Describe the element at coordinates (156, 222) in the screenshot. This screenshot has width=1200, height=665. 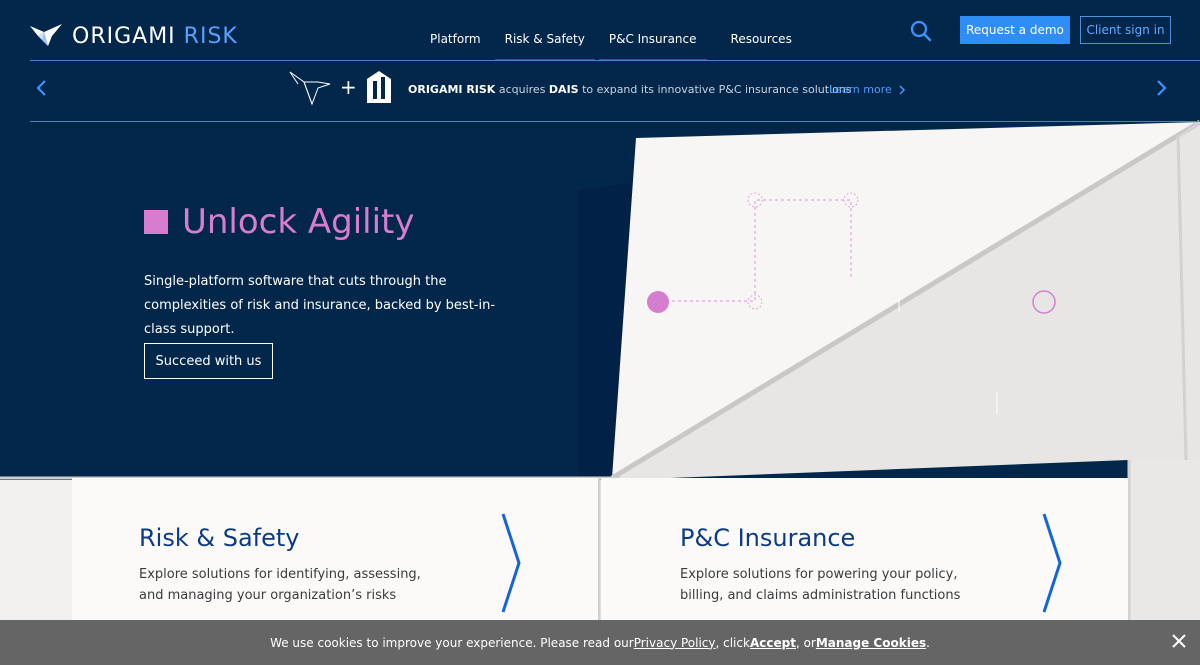
I see `hero-square-icon` at that location.